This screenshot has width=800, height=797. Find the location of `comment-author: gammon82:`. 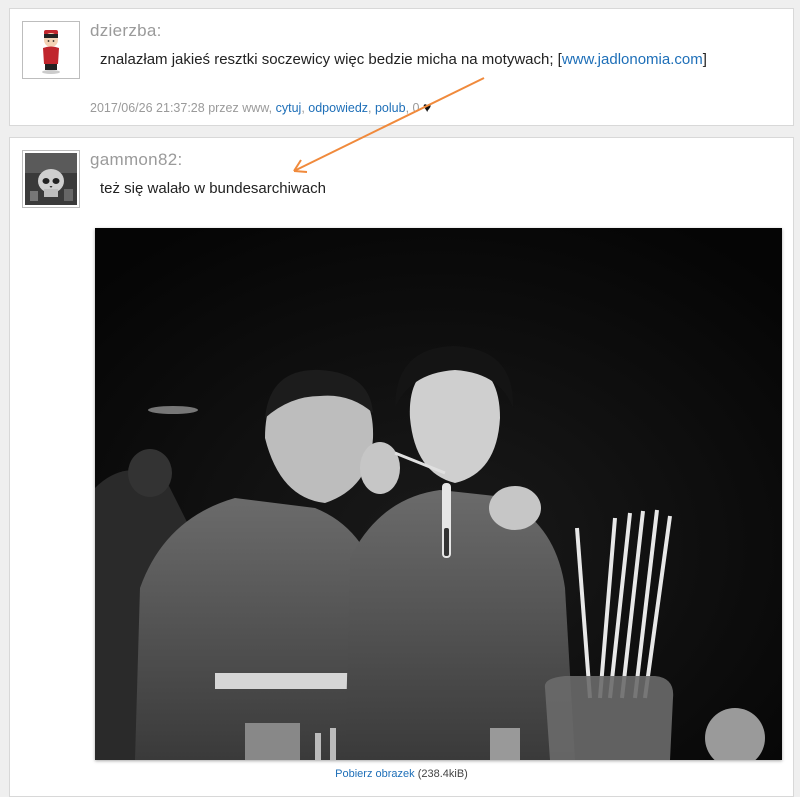

comment-author: gammon82: is located at coordinates (136, 159).